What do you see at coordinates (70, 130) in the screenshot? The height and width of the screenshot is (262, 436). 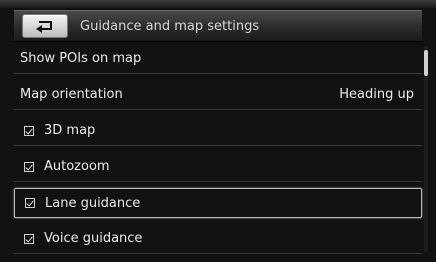 I see `setting-label: 3D map` at bounding box center [70, 130].